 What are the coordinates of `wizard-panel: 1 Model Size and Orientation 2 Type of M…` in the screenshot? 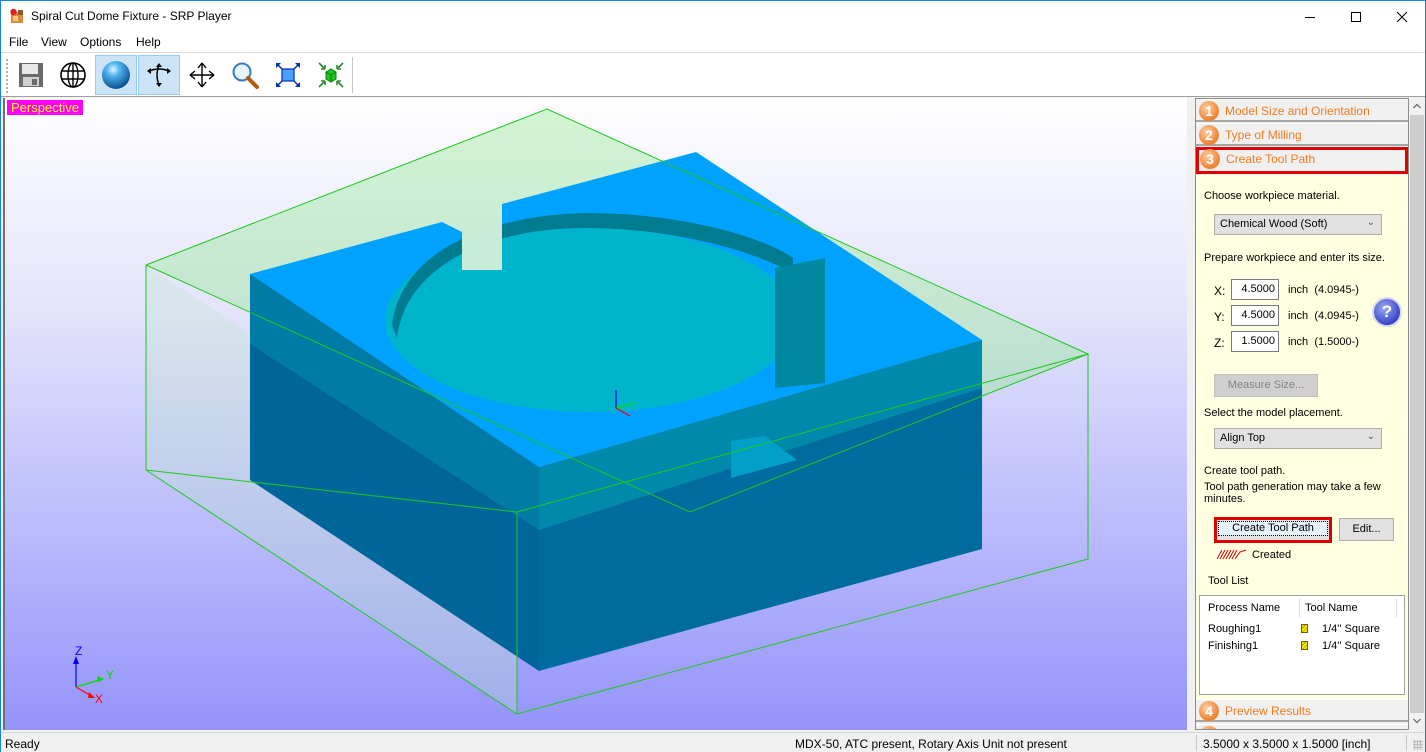 It's located at (1302, 414).